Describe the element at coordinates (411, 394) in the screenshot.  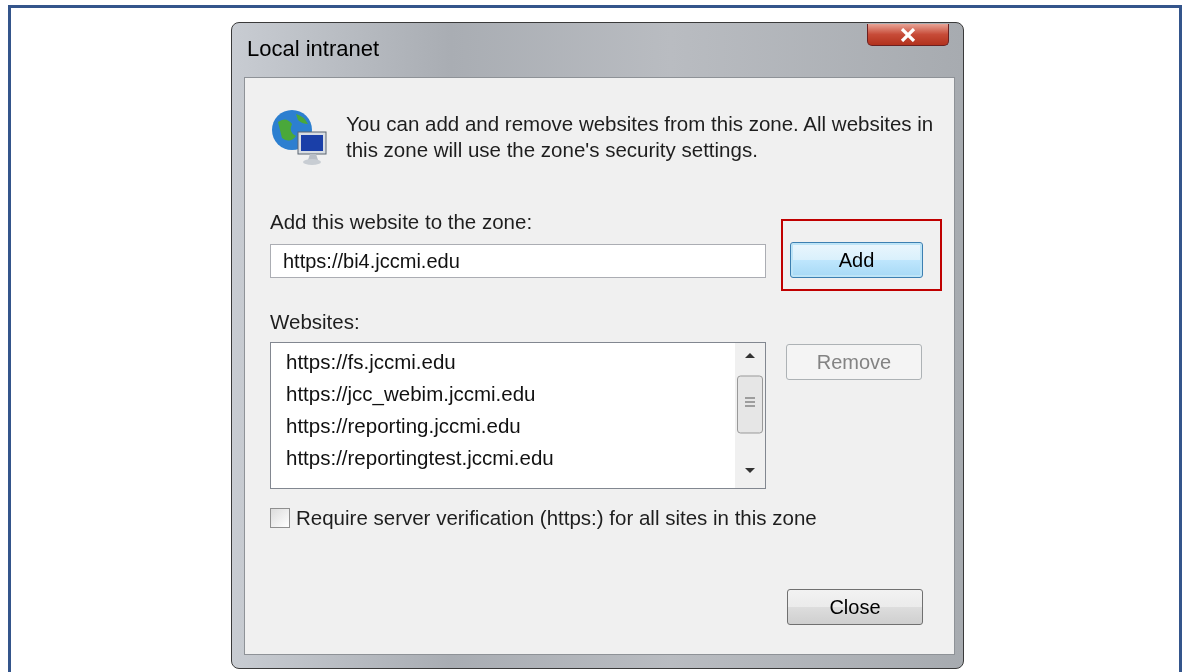
I see `website-item: https://jcc_webim.jccmi.edu` at that location.